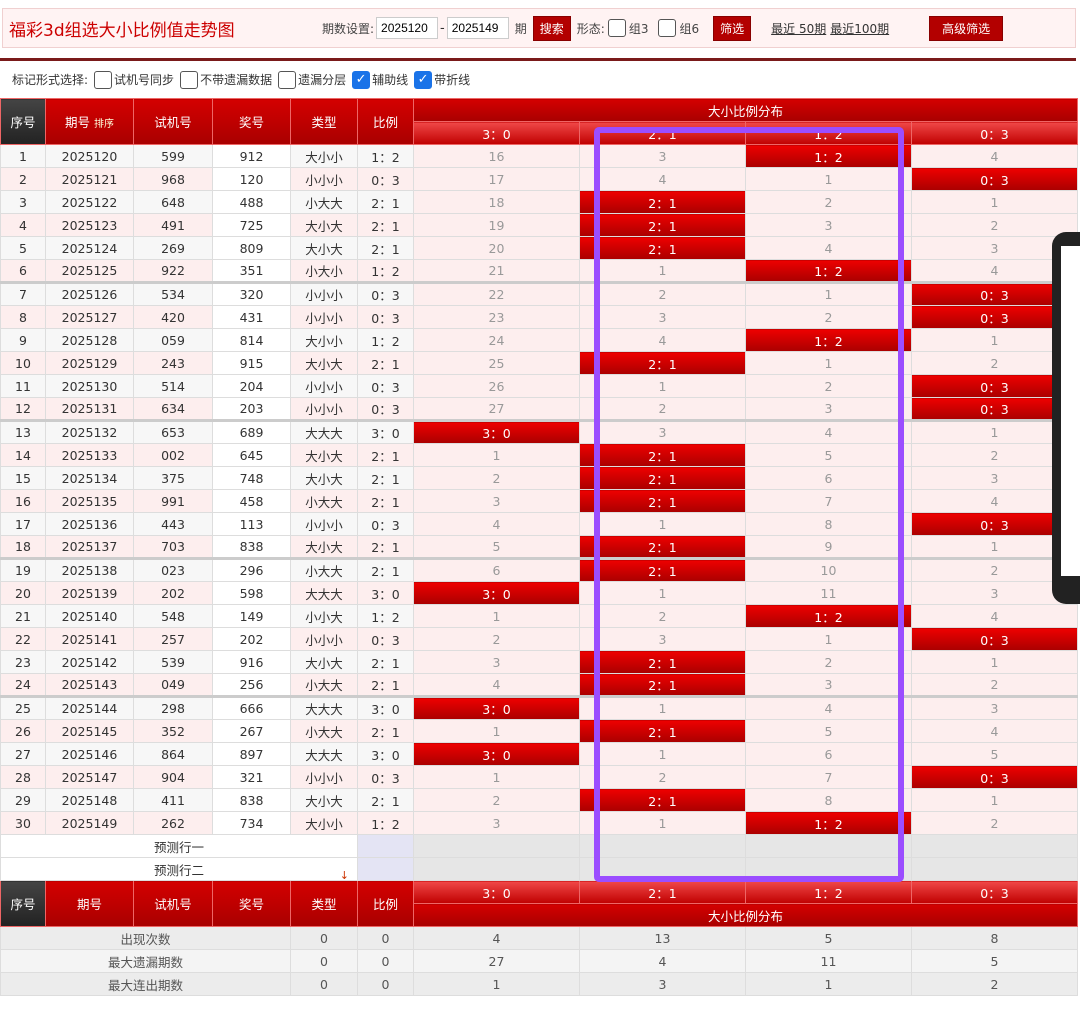 Image resolution: width=1080 pixels, height=1014 pixels. Describe the element at coordinates (251, 386) in the screenshot. I see `draw-number-cell: 204` at that location.